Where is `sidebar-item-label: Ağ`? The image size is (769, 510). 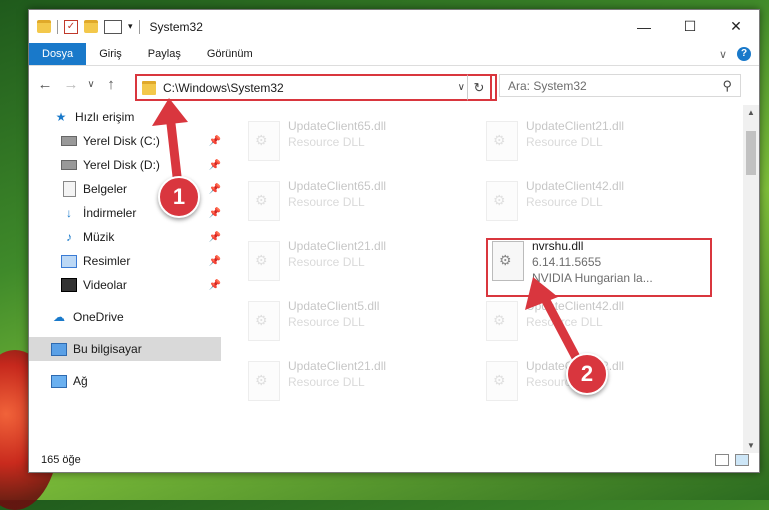 sidebar-item-label: Ağ is located at coordinates (80, 381).